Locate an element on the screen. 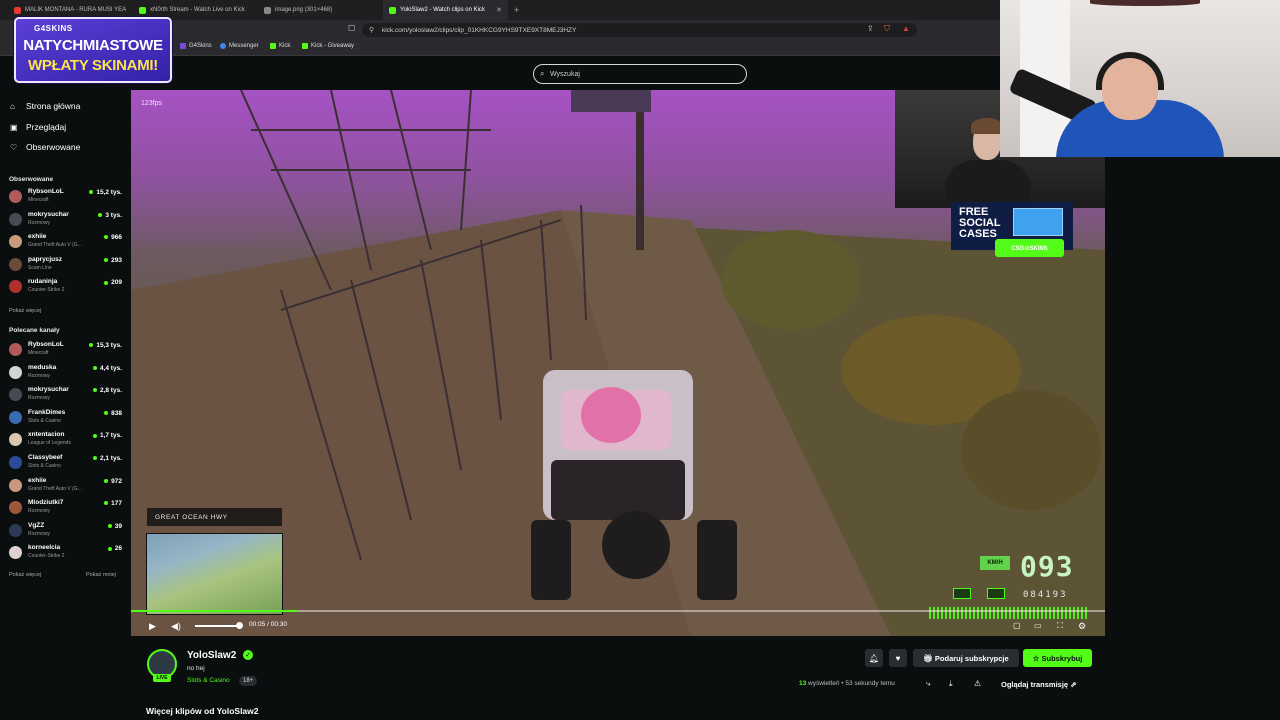 The width and height of the screenshot is (1280, 720). channel-list-item: mokrysuchar Rozmowy 3 tys. is located at coordinates (66, 221).